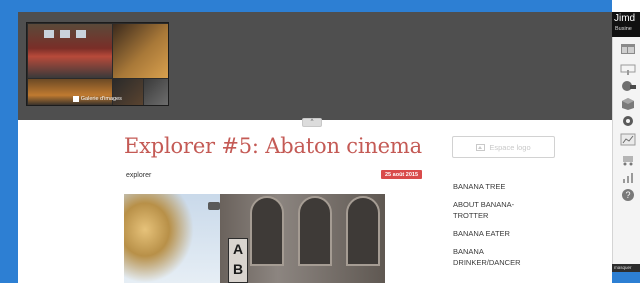  What do you see at coordinates (628, 121) in the screenshot?
I see `settings-gear-icon` at bounding box center [628, 121].